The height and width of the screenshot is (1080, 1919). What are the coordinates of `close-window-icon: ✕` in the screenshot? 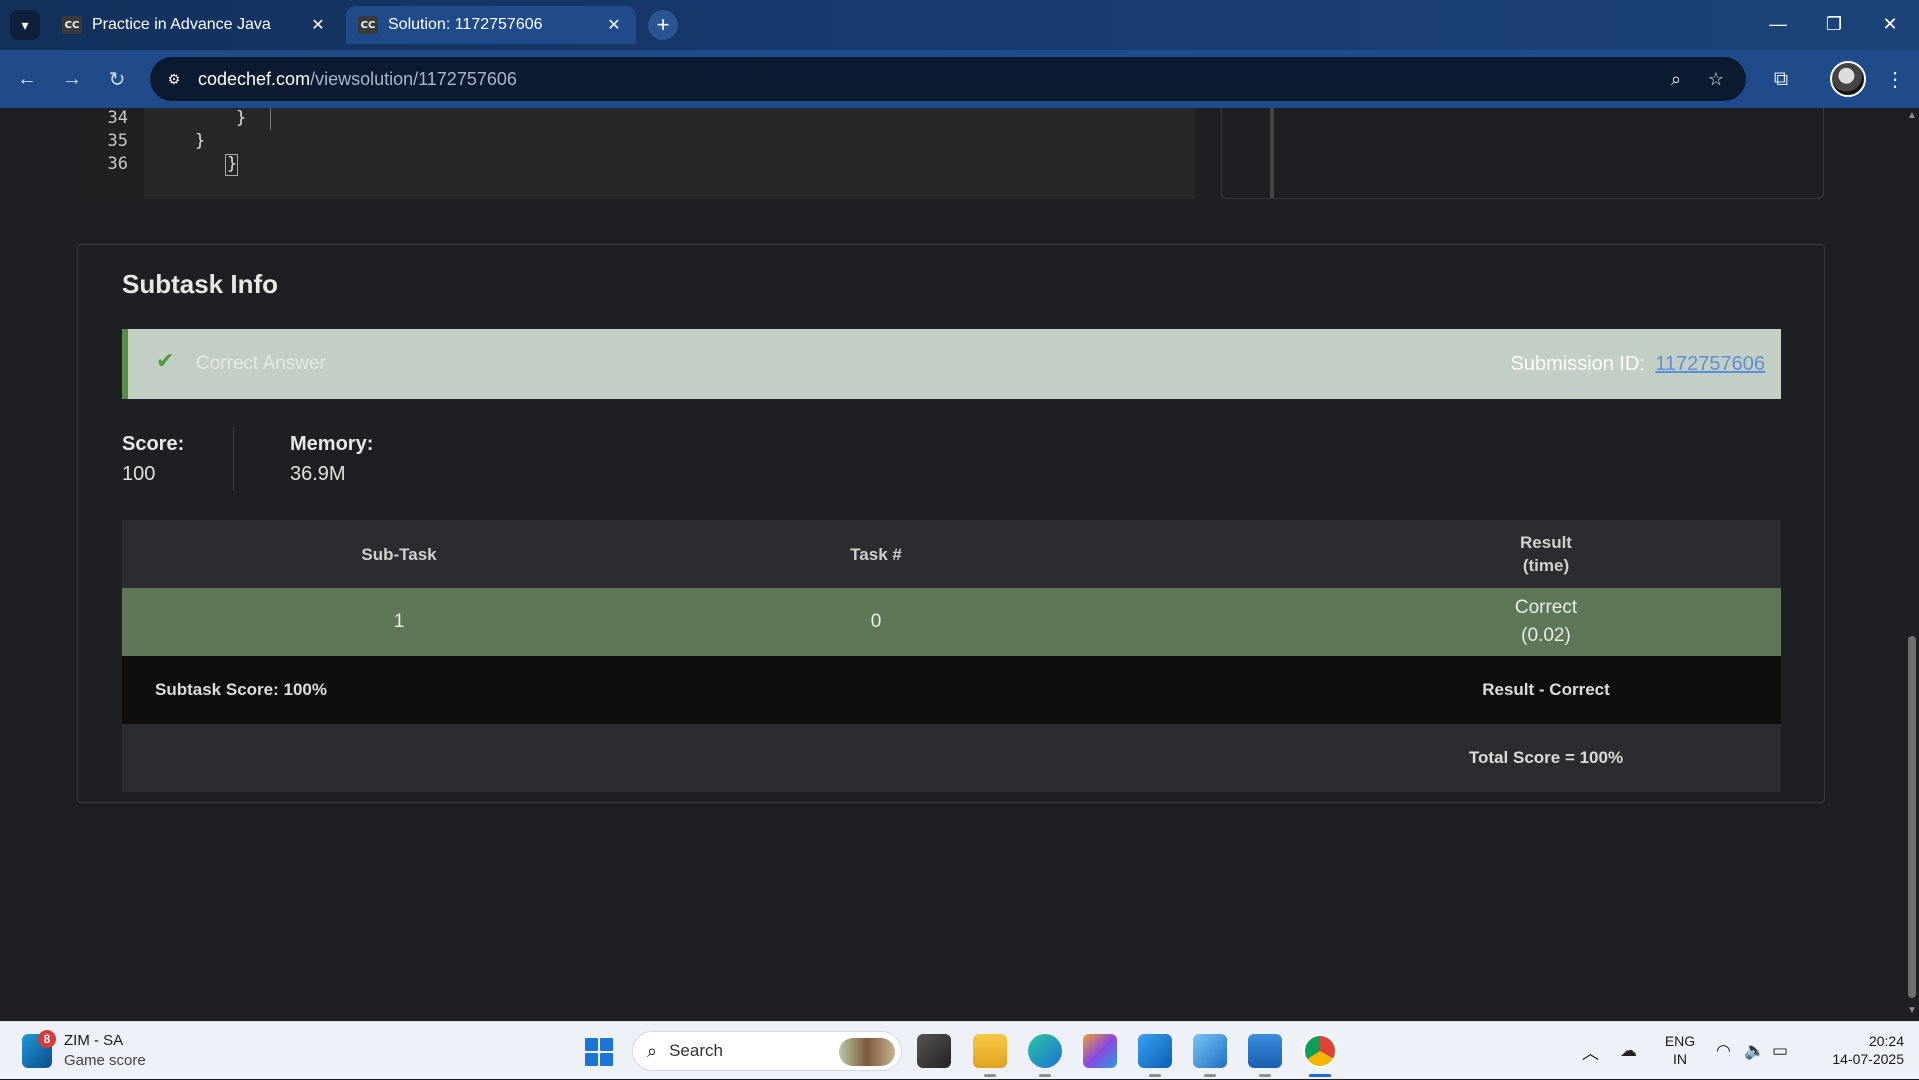 It's located at (1890, 24).